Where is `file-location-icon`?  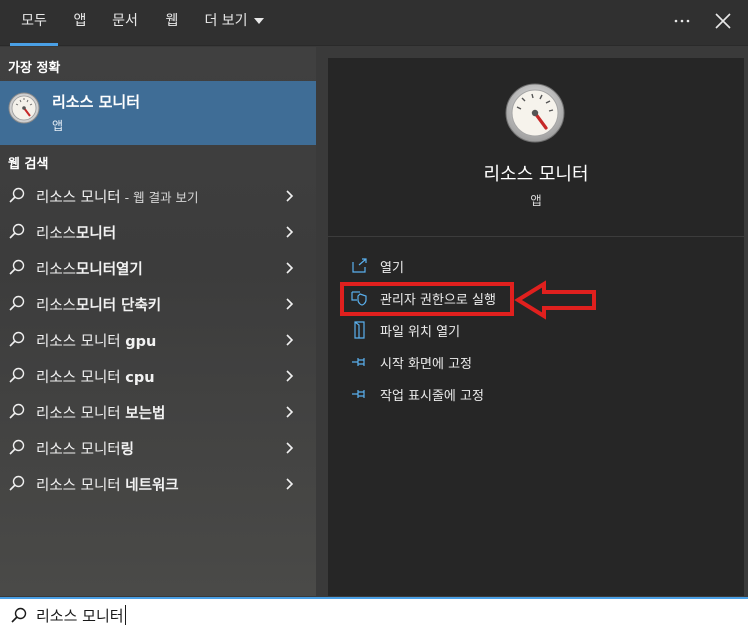 file-location-icon is located at coordinates (360, 330).